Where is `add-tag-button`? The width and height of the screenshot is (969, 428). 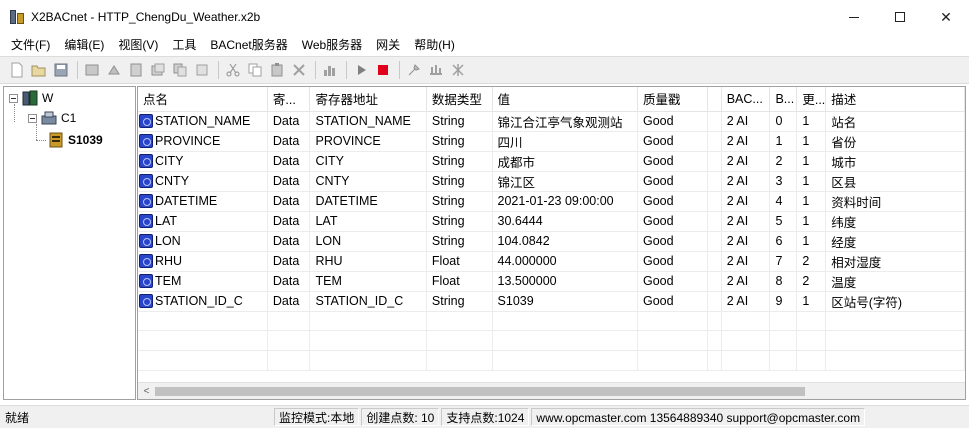 add-tag-button is located at coordinates (136, 70).